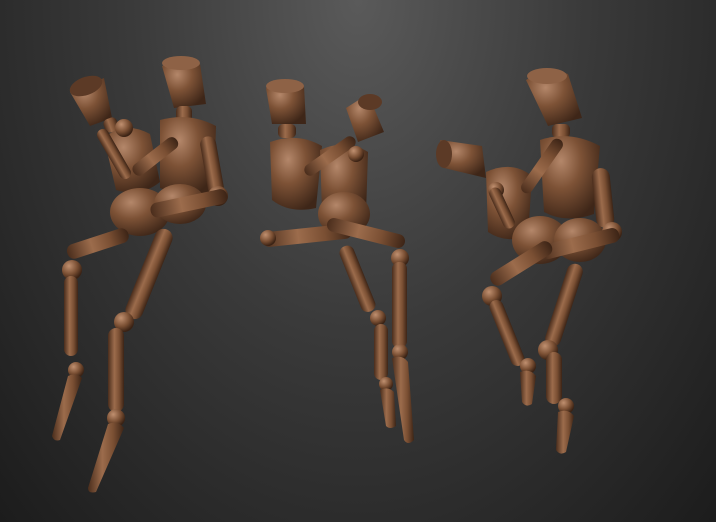 The image size is (716, 522). What do you see at coordinates (337, 261) in the screenshot?
I see `mannequin-pair-center` at bounding box center [337, 261].